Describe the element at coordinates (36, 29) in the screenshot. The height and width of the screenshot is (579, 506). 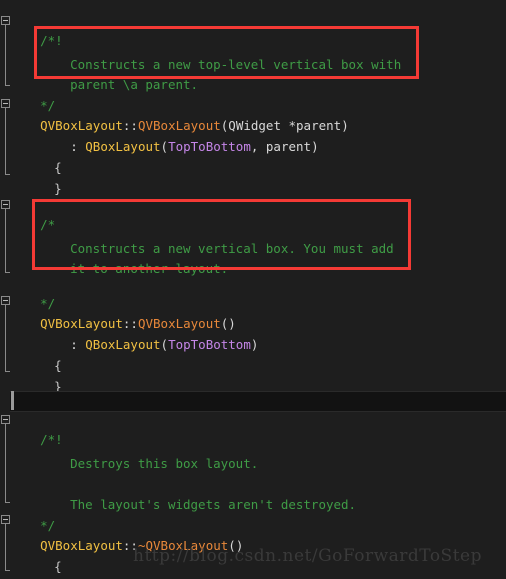
I see `code-line-comment-open-1: /*!` at that location.